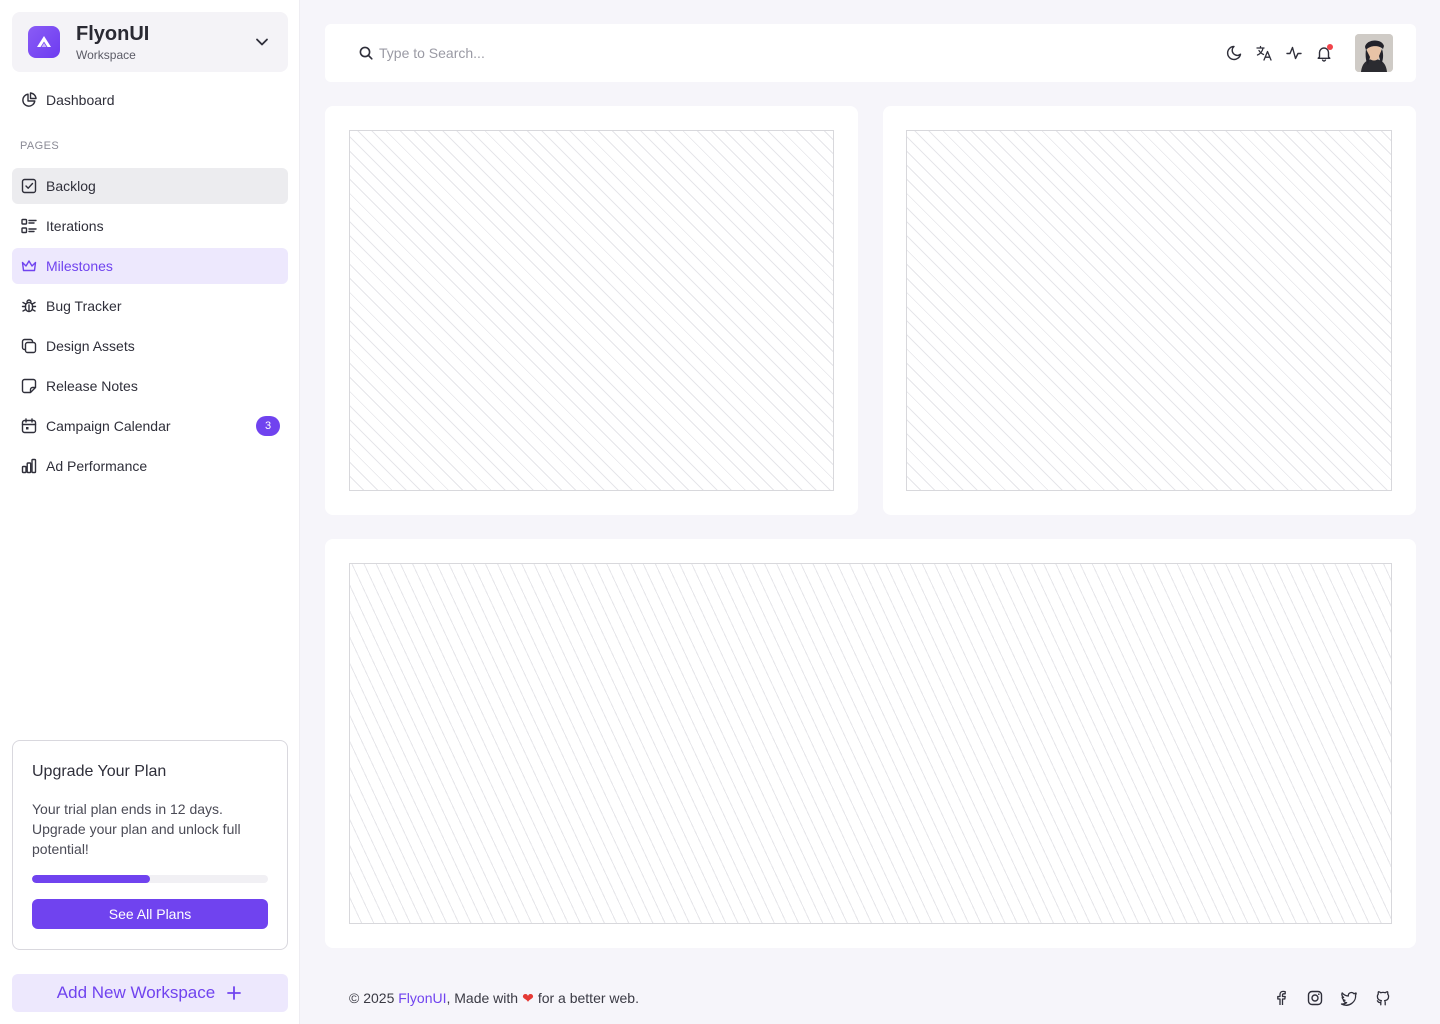 Image resolution: width=1440 pixels, height=1024 pixels. Describe the element at coordinates (1330, 47) in the screenshot. I see `notification-dot` at that location.